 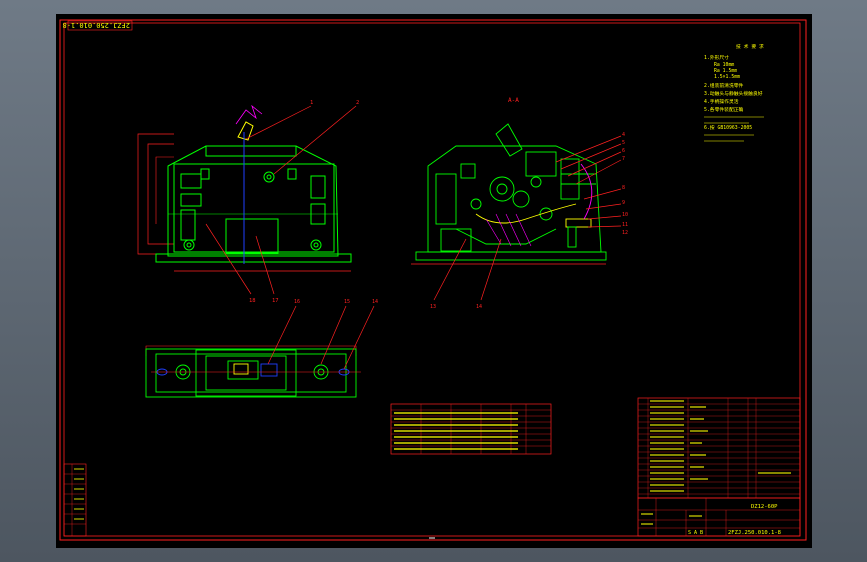 I want to click on bottom-leaders, so click(x=321, y=337).